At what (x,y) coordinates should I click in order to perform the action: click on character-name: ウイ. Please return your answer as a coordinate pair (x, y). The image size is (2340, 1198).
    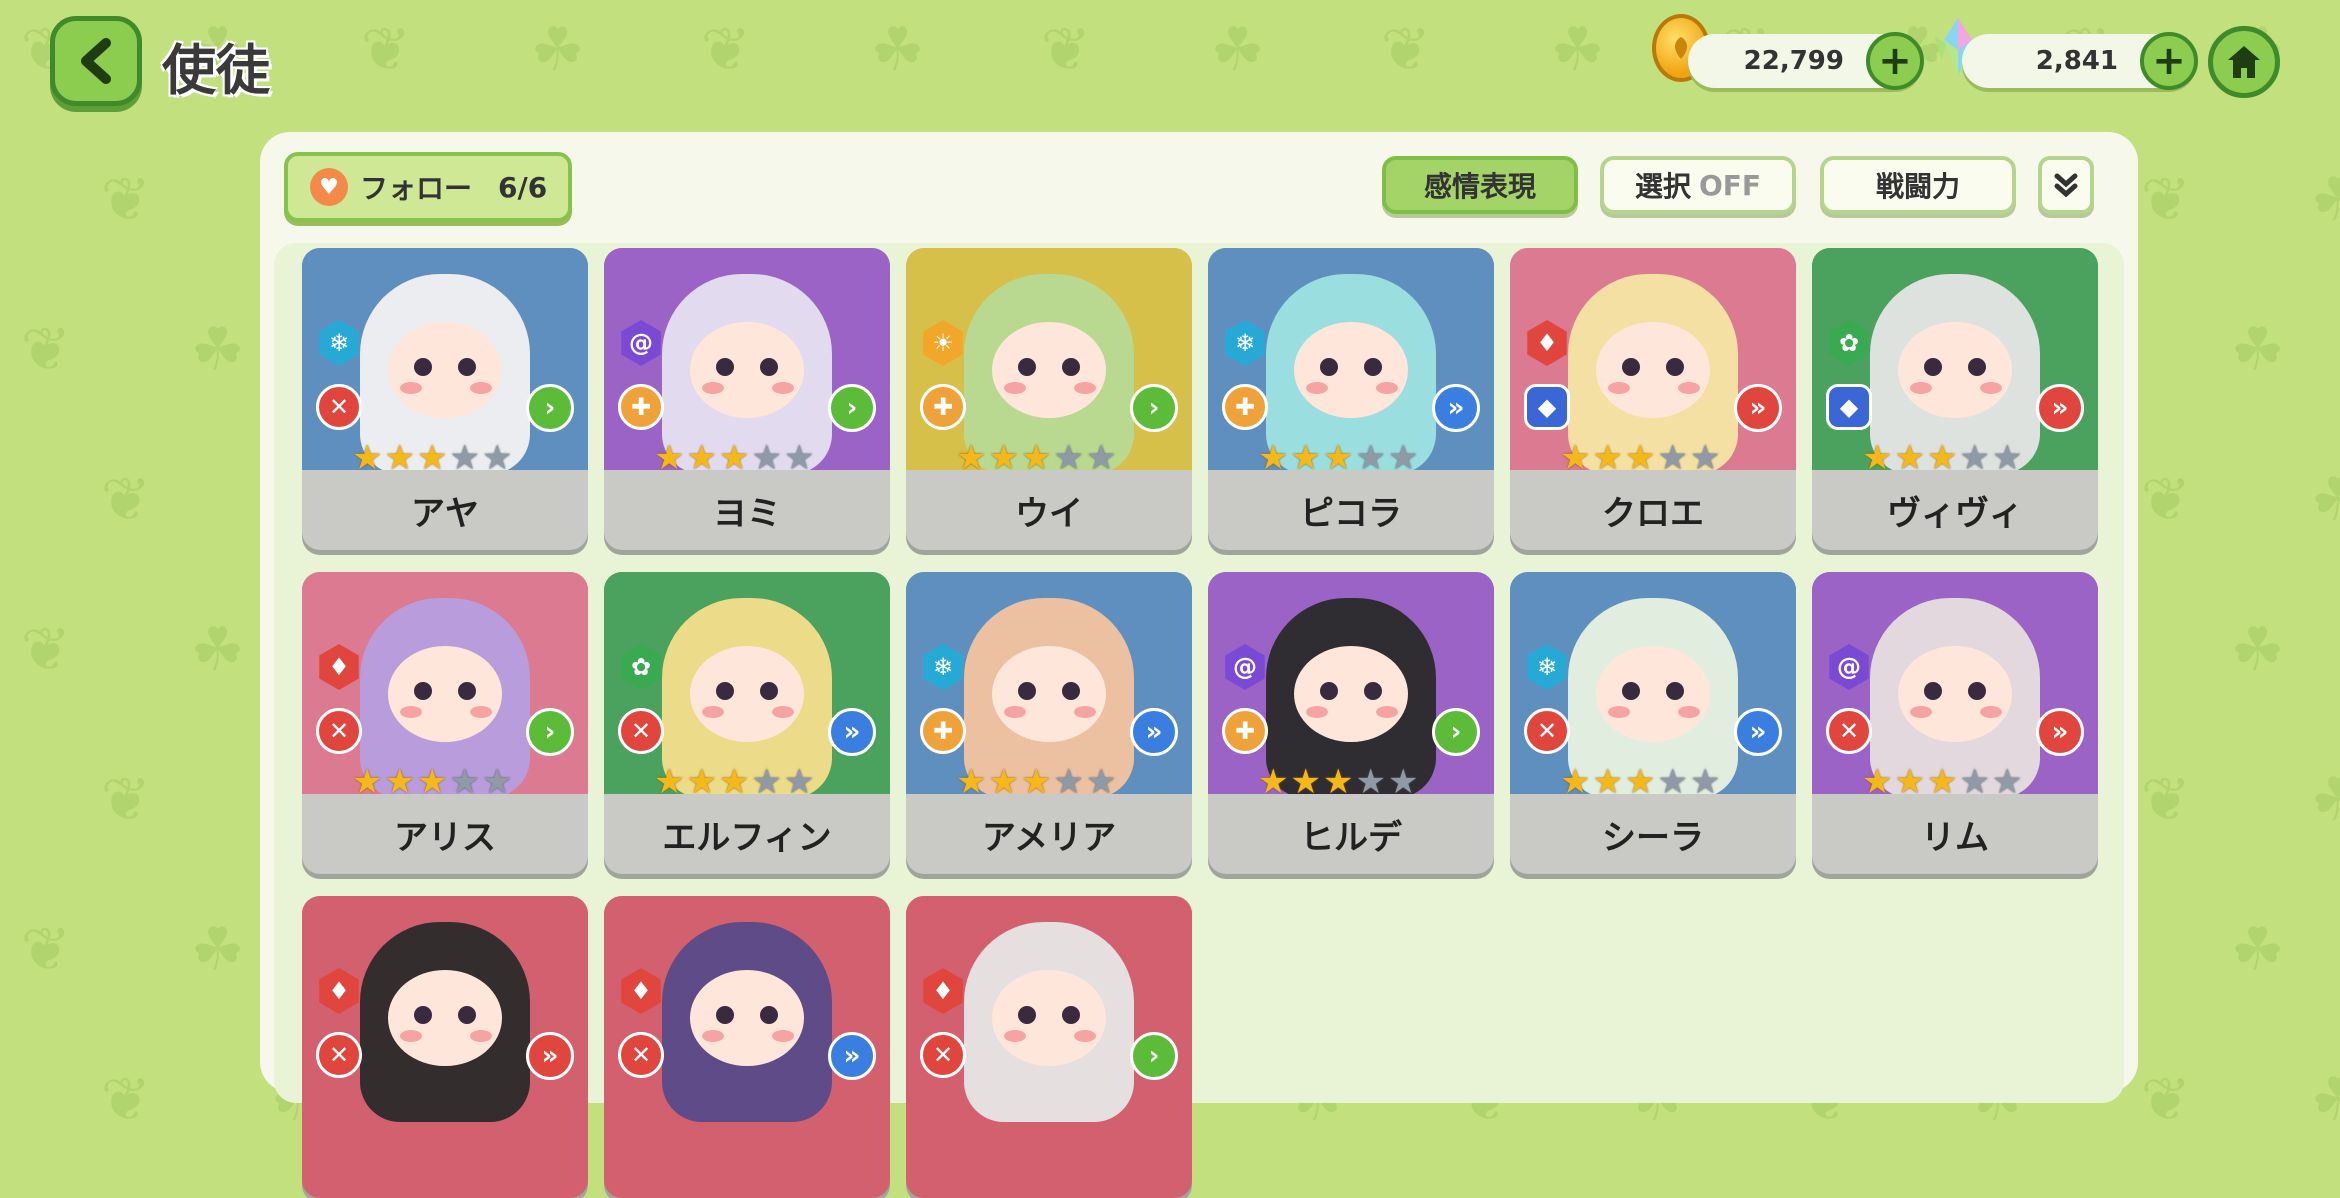
    Looking at the image, I should click on (1049, 510).